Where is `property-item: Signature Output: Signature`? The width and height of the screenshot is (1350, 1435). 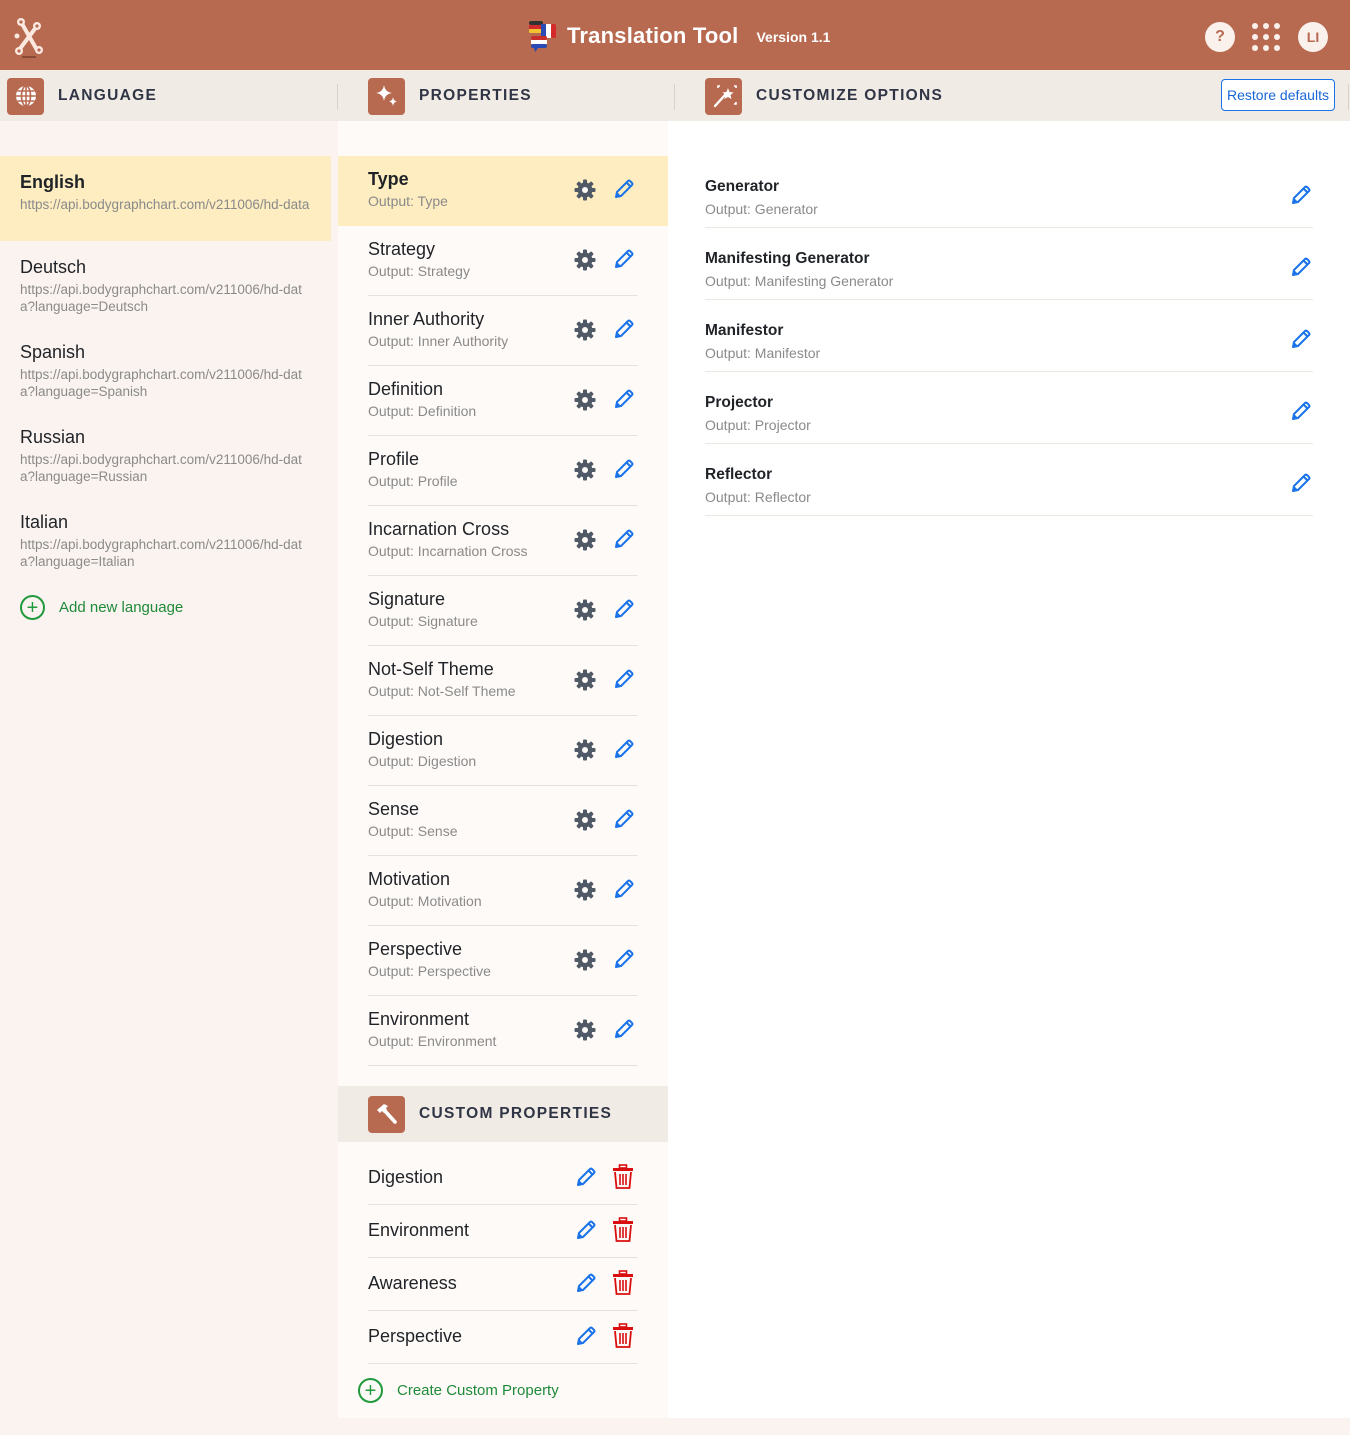 property-item: Signature Output: Signature is located at coordinates (503, 611).